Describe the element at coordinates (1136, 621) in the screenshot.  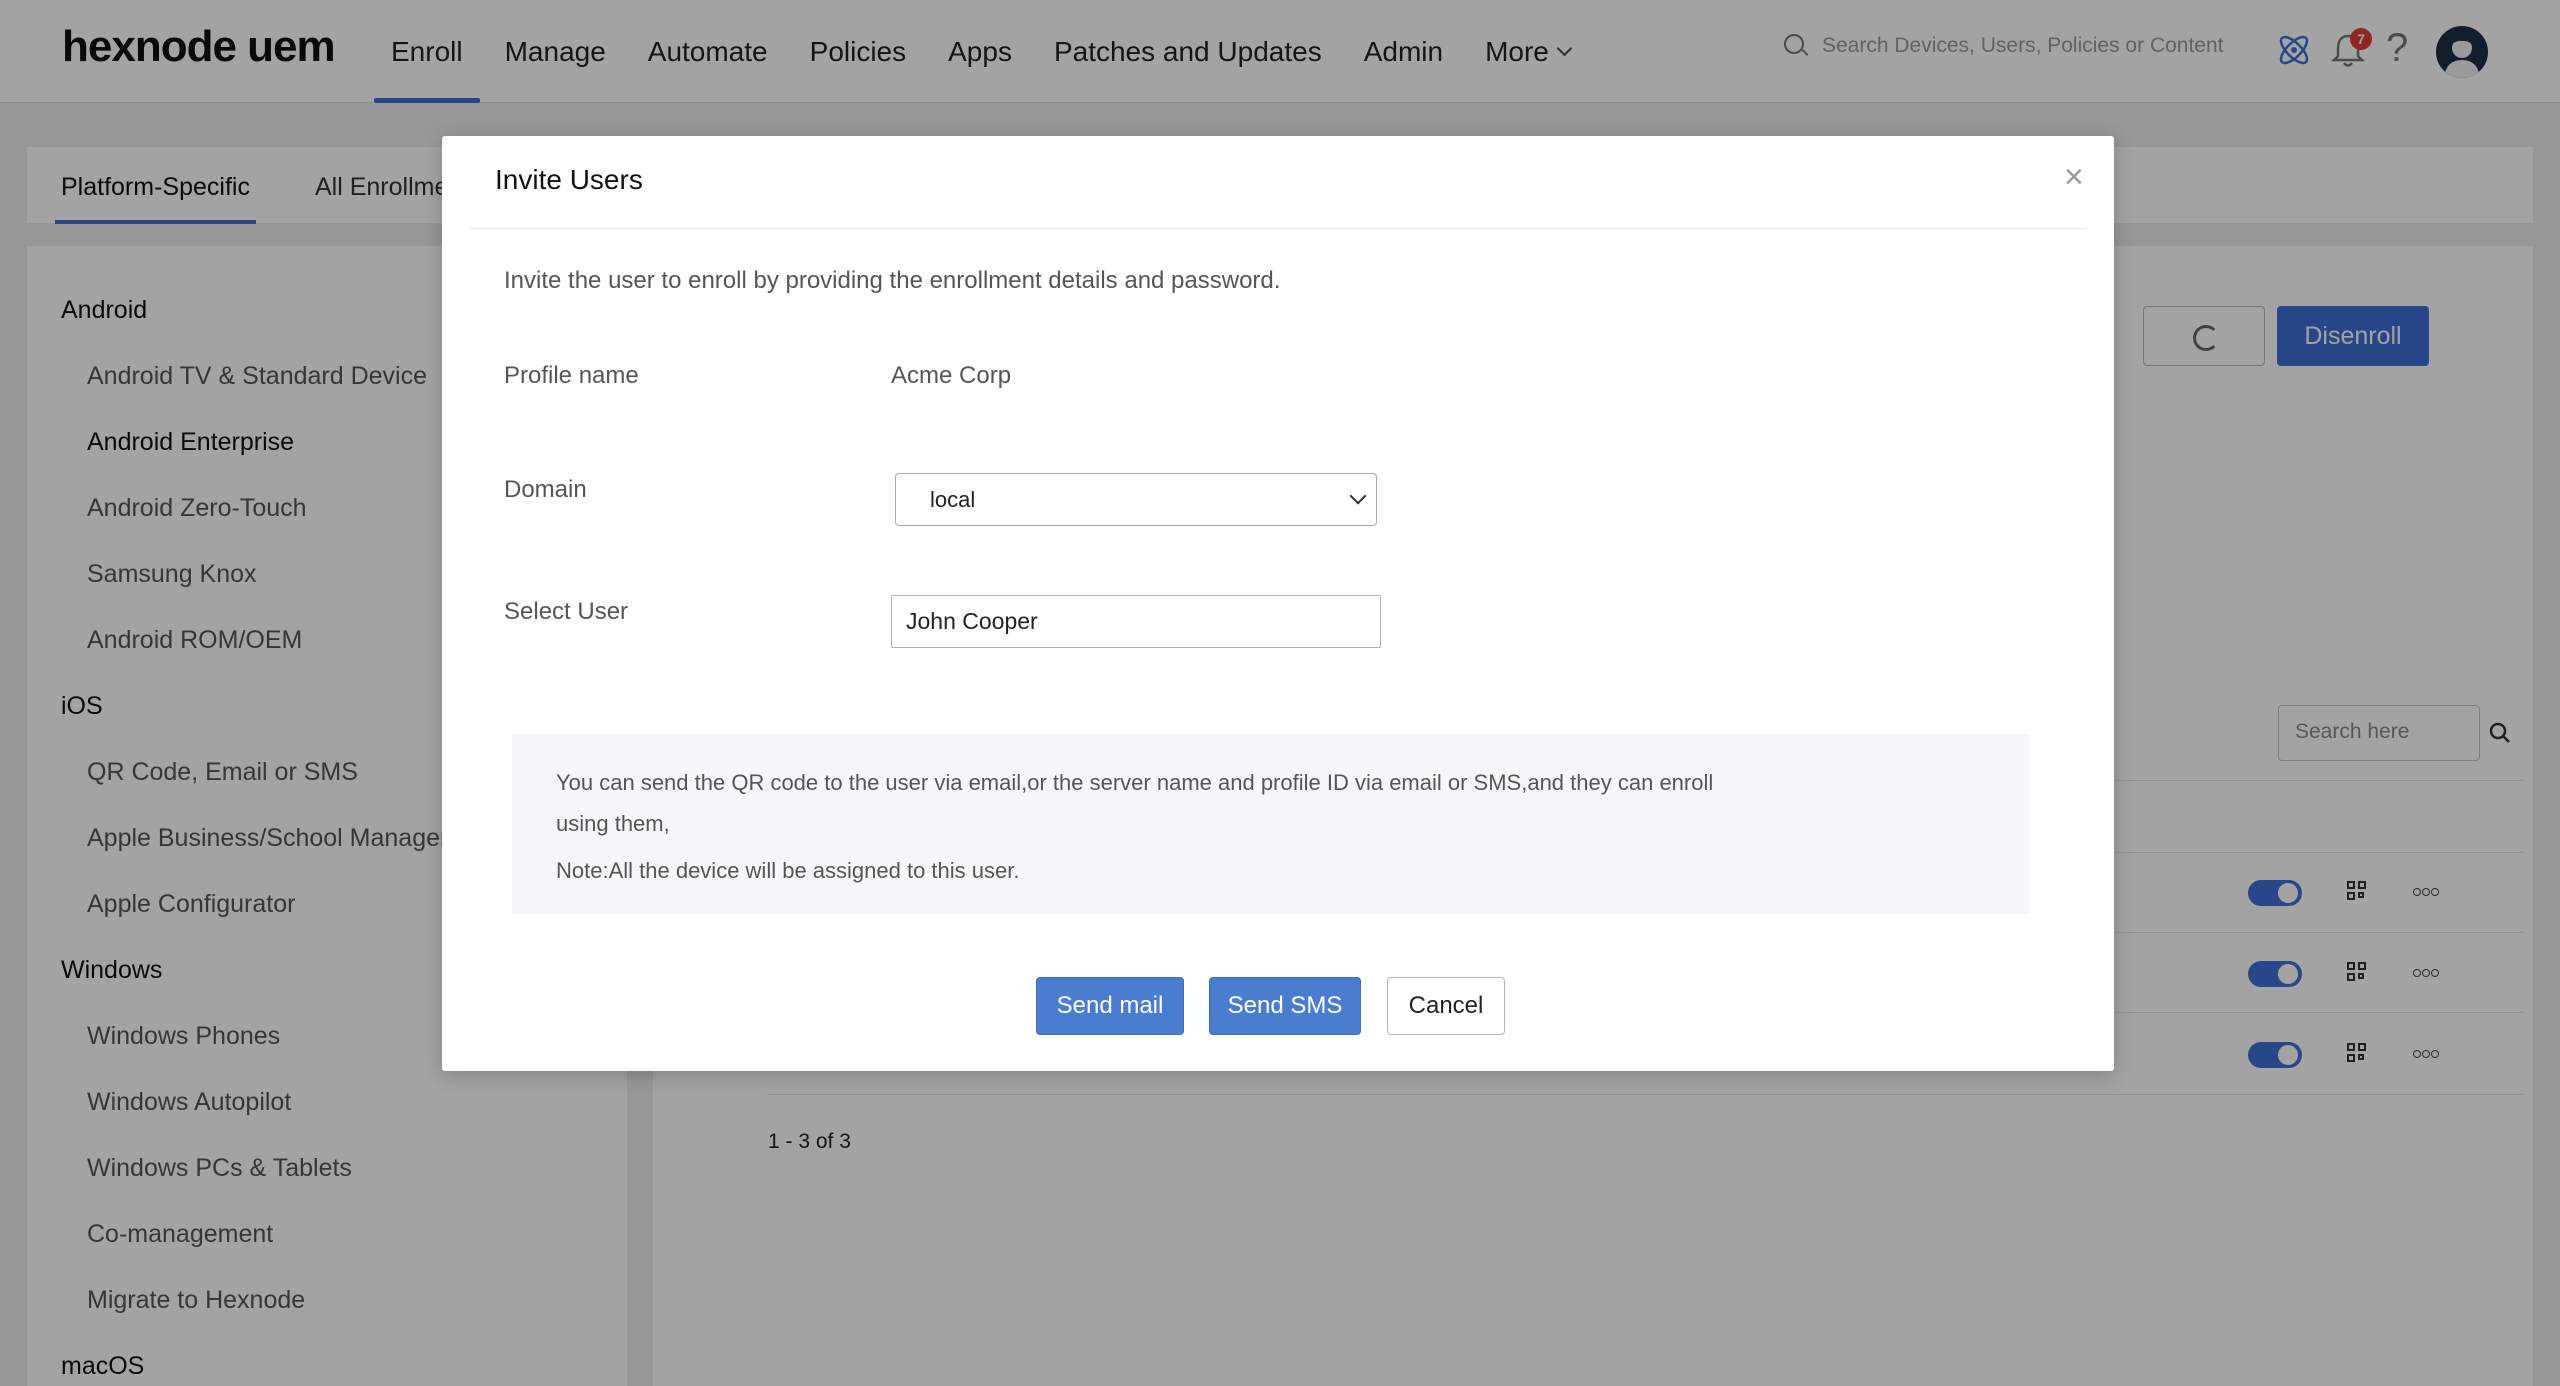
I see `select-user-input` at that location.